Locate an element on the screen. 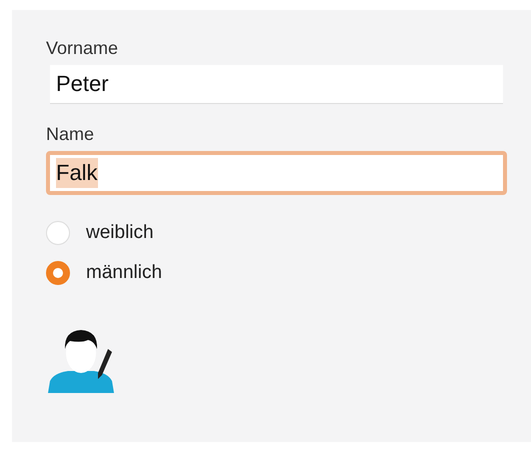  user-edit-icon is located at coordinates (81, 360).